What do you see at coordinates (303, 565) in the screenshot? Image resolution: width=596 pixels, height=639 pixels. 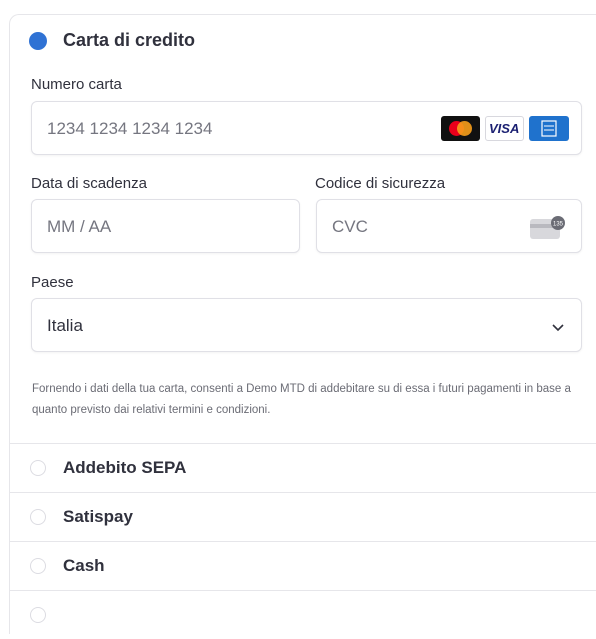 I see `payment-method-cash: Cash` at bounding box center [303, 565].